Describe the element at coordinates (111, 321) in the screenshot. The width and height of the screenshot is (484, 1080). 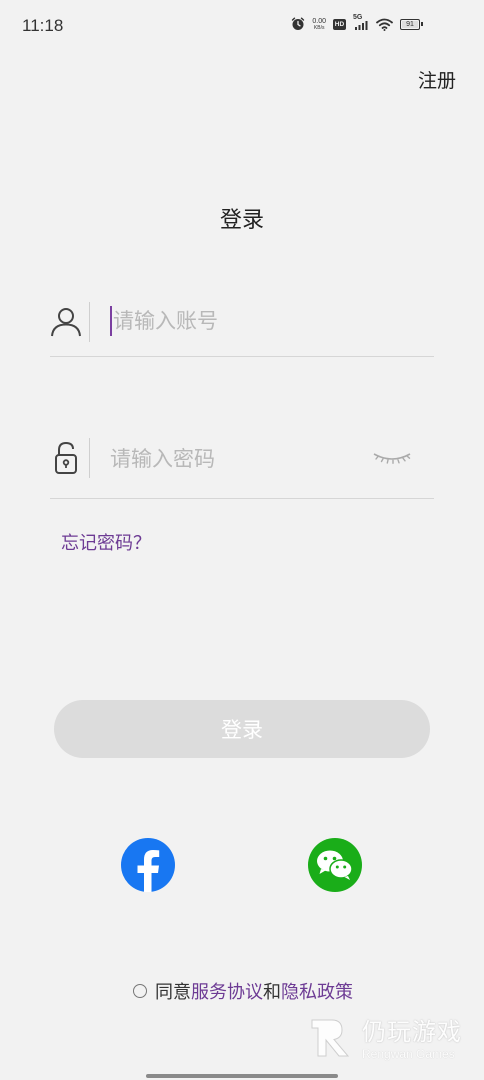
I see `text-cursor` at that location.